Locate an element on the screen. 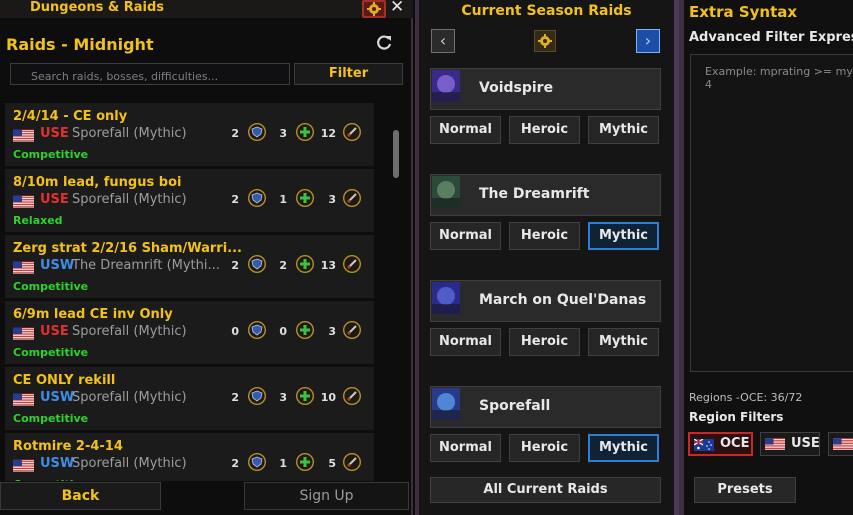 The height and width of the screenshot is (515, 853). settings-gear-button is located at coordinates (374, 9).